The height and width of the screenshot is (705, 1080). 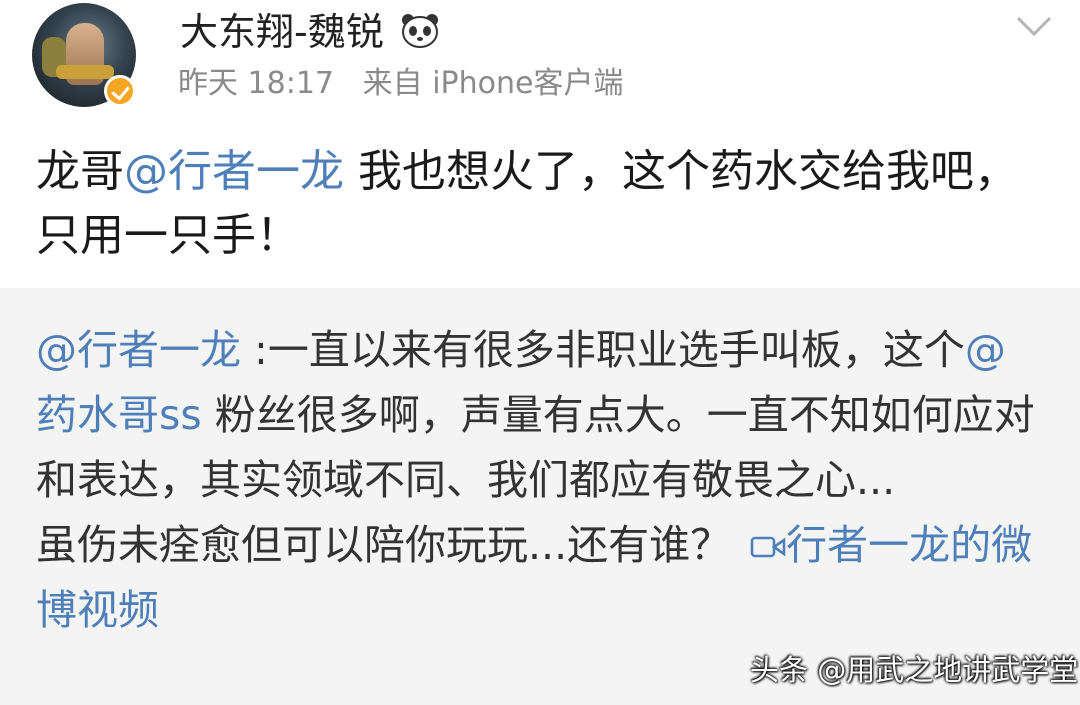 I want to click on avatar-belt, so click(x=85, y=72).